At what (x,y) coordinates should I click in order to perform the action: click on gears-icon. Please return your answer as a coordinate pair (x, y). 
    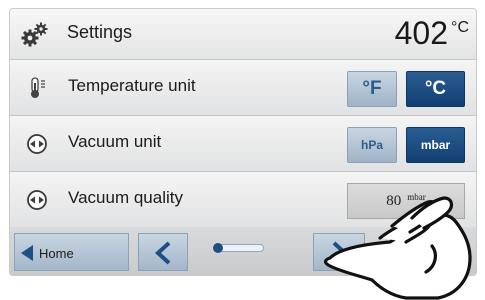
    Looking at the image, I should click on (34, 34).